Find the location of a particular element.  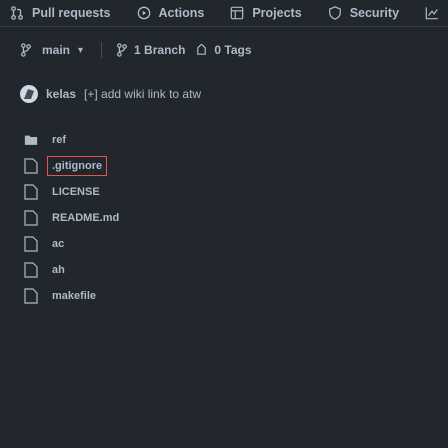

file-name: ac is located at coordinates (58, 244).